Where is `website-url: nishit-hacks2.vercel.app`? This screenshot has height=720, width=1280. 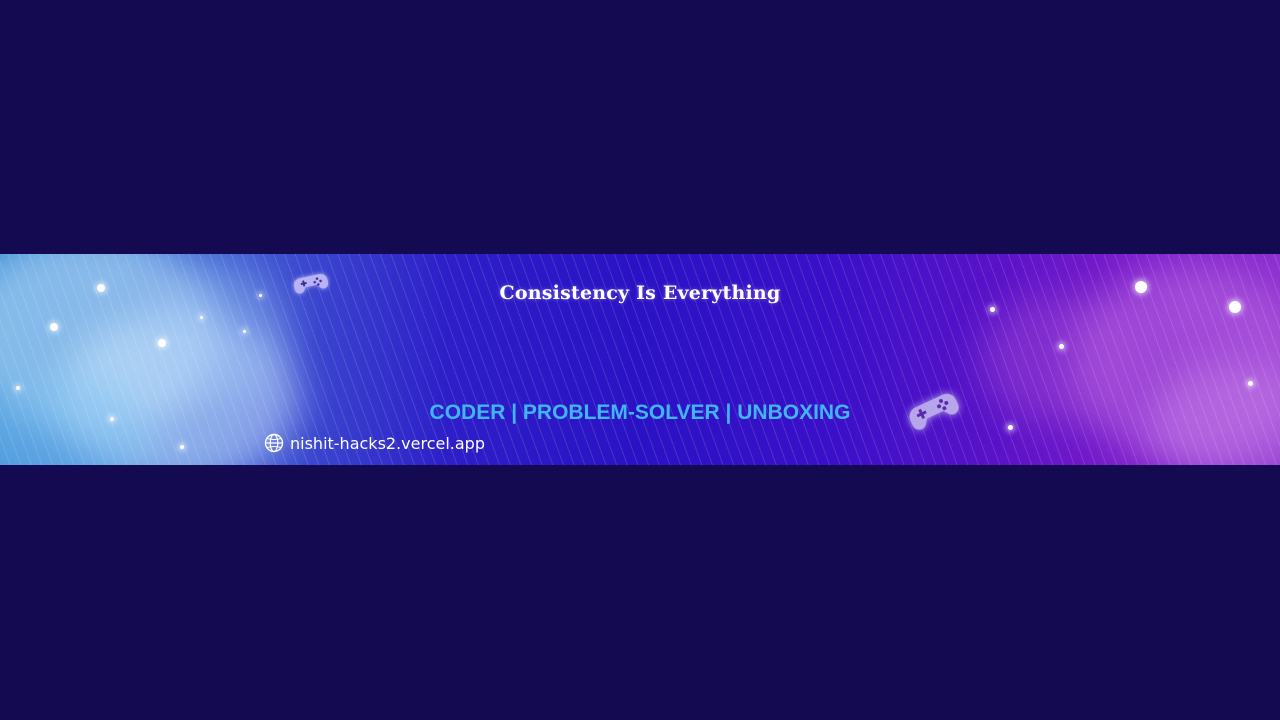
website-url: nishit-hacks2.vercel.app is located at coordinates (387, 443).